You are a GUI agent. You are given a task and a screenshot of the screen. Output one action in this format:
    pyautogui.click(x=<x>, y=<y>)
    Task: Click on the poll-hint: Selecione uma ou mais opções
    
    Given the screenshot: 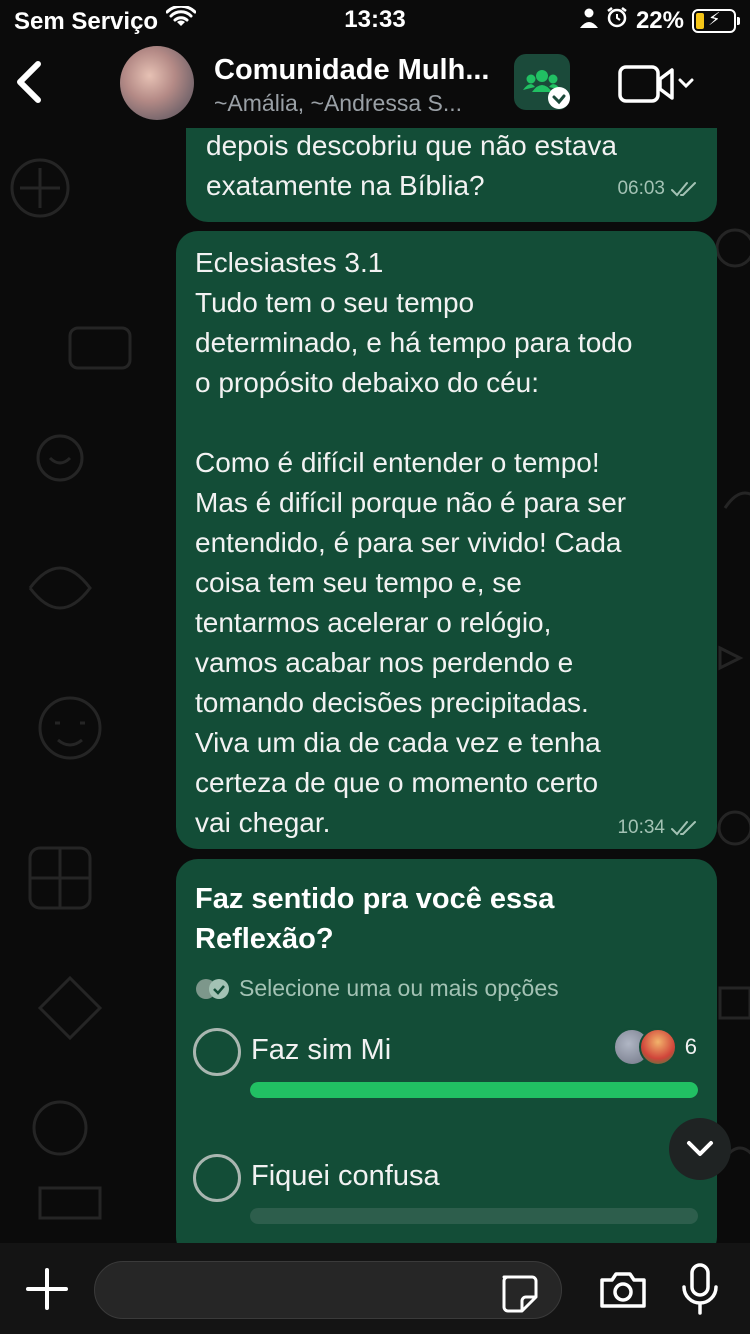 What is the action you would take?
    pyautogui.click(x=446, y=988)
    